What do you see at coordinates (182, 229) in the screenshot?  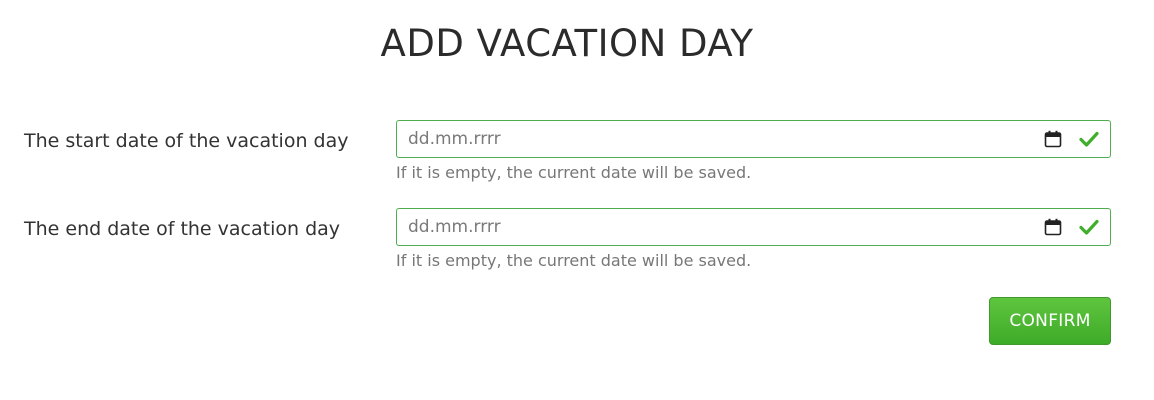 I see `end-date-label: The end date of the vacation day` at bounding box center [182, 229].